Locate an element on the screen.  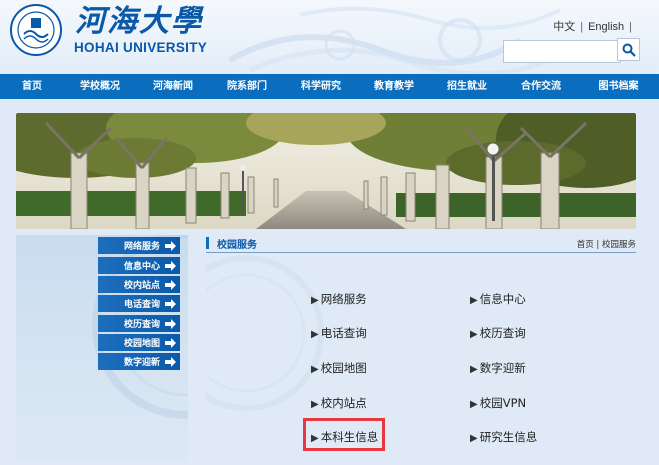
sidebar-item-calendar-lookup: 校历查询 is located at coordinates (139, 323).